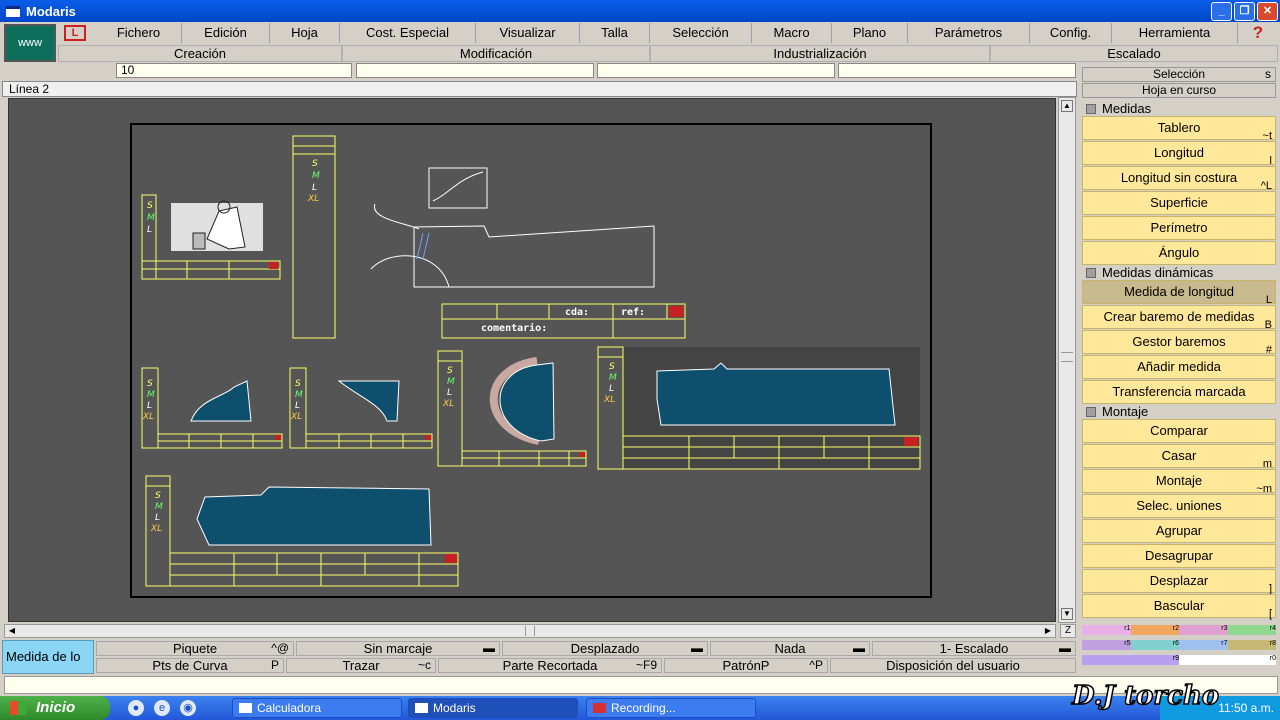  I want to click on tab-modificacion: Modificación, so click(496, 53).